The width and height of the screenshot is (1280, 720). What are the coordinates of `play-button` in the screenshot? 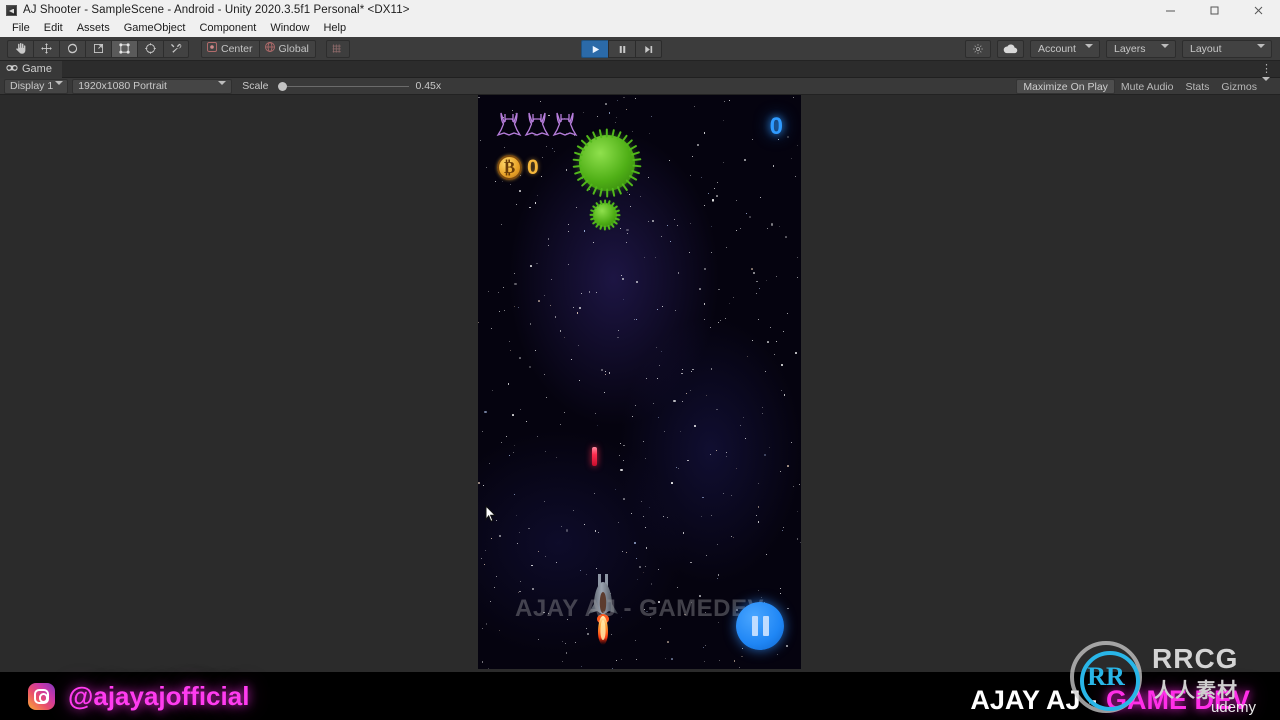 It's located at (594, 49).